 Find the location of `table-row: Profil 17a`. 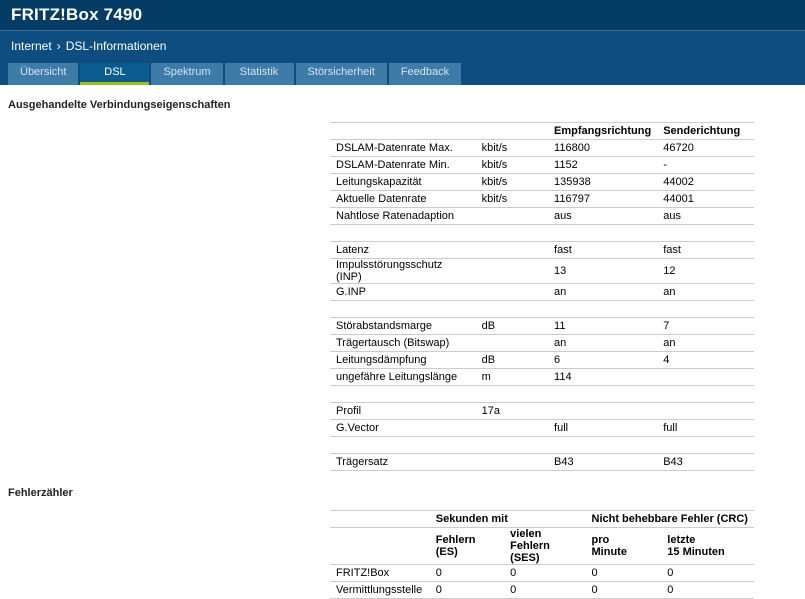

table-row: Profil 17a is located at coordinates (542, 411).